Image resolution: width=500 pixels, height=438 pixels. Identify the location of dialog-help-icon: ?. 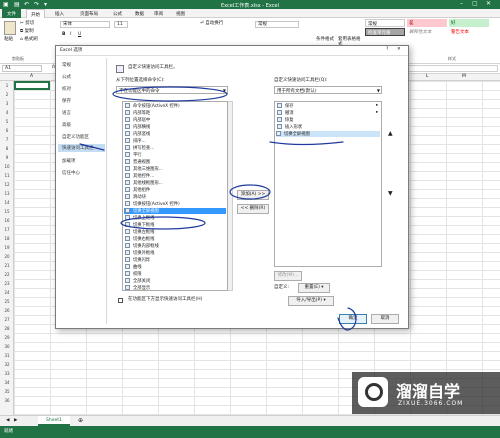
(387, 50).